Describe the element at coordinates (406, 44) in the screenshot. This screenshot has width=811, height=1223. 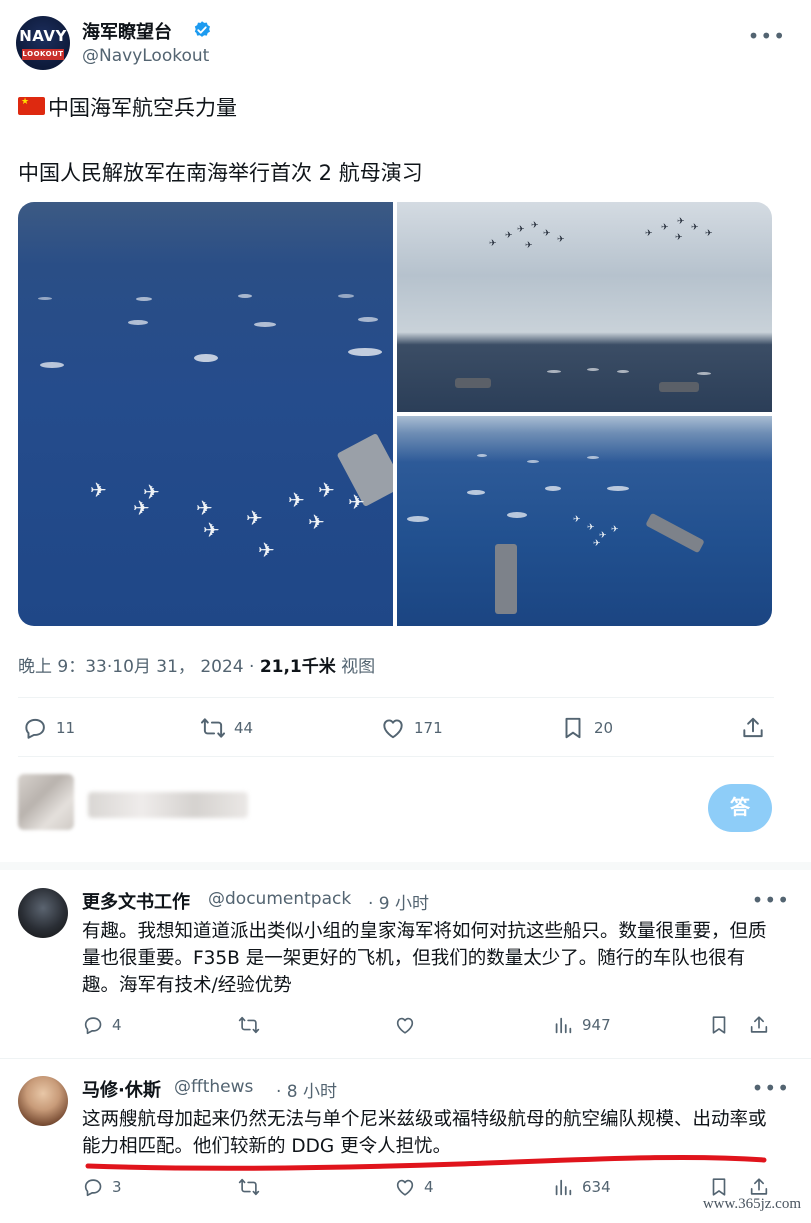
I see `post-header: NAVY LOOKOUT 海军瞭望台 @NavyLookout •••` at that location.